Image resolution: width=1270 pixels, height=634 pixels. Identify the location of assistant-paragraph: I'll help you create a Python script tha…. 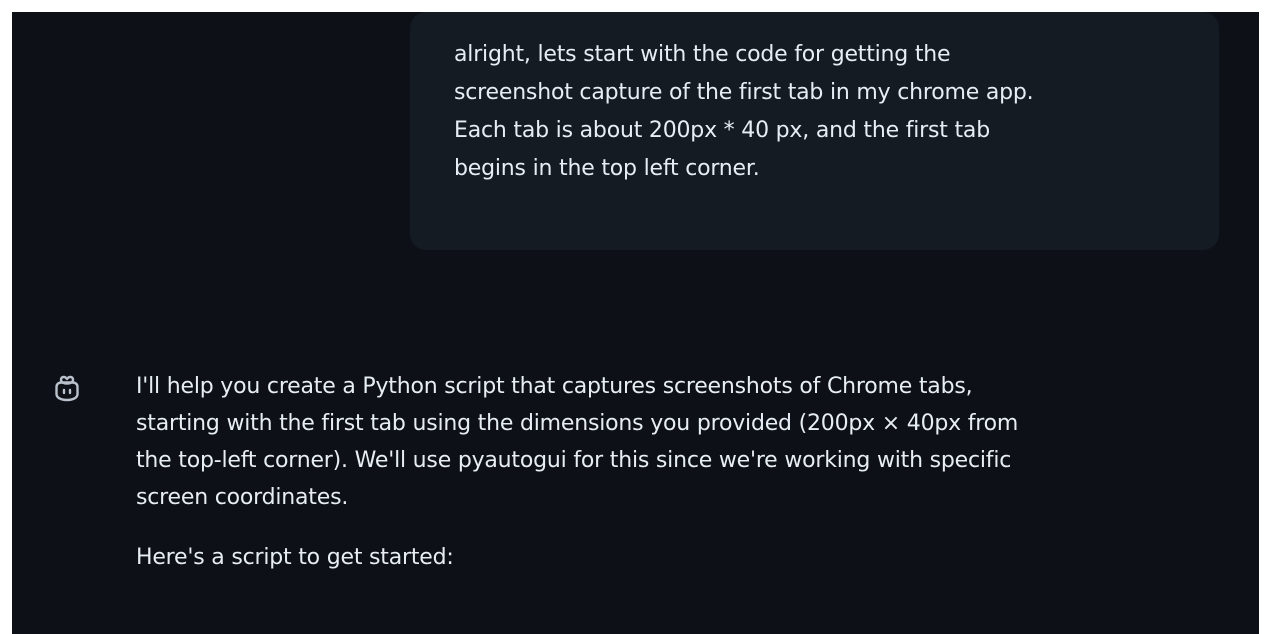
(577, 442).